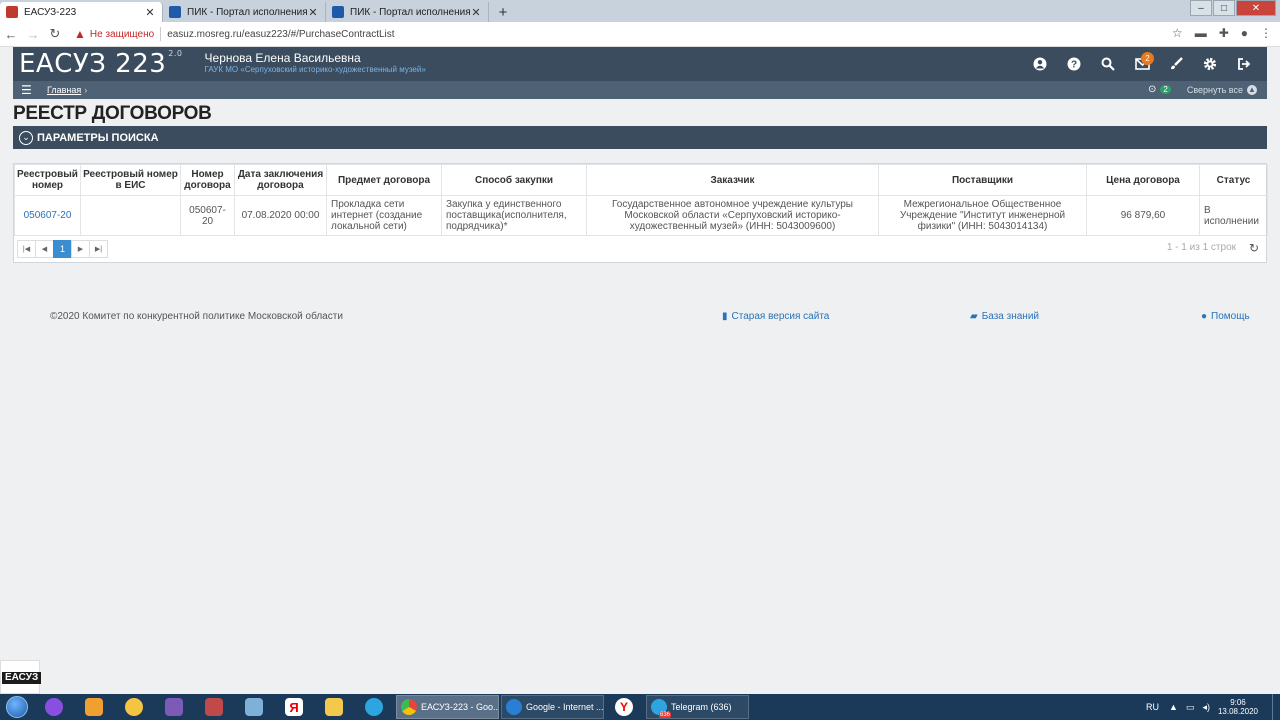 This screenshot has height=720, width=1280. What do you see at coordinates (1276, 707) in the screenshot?
I see `show-desktop-button` at bounding box center [1276, 707].